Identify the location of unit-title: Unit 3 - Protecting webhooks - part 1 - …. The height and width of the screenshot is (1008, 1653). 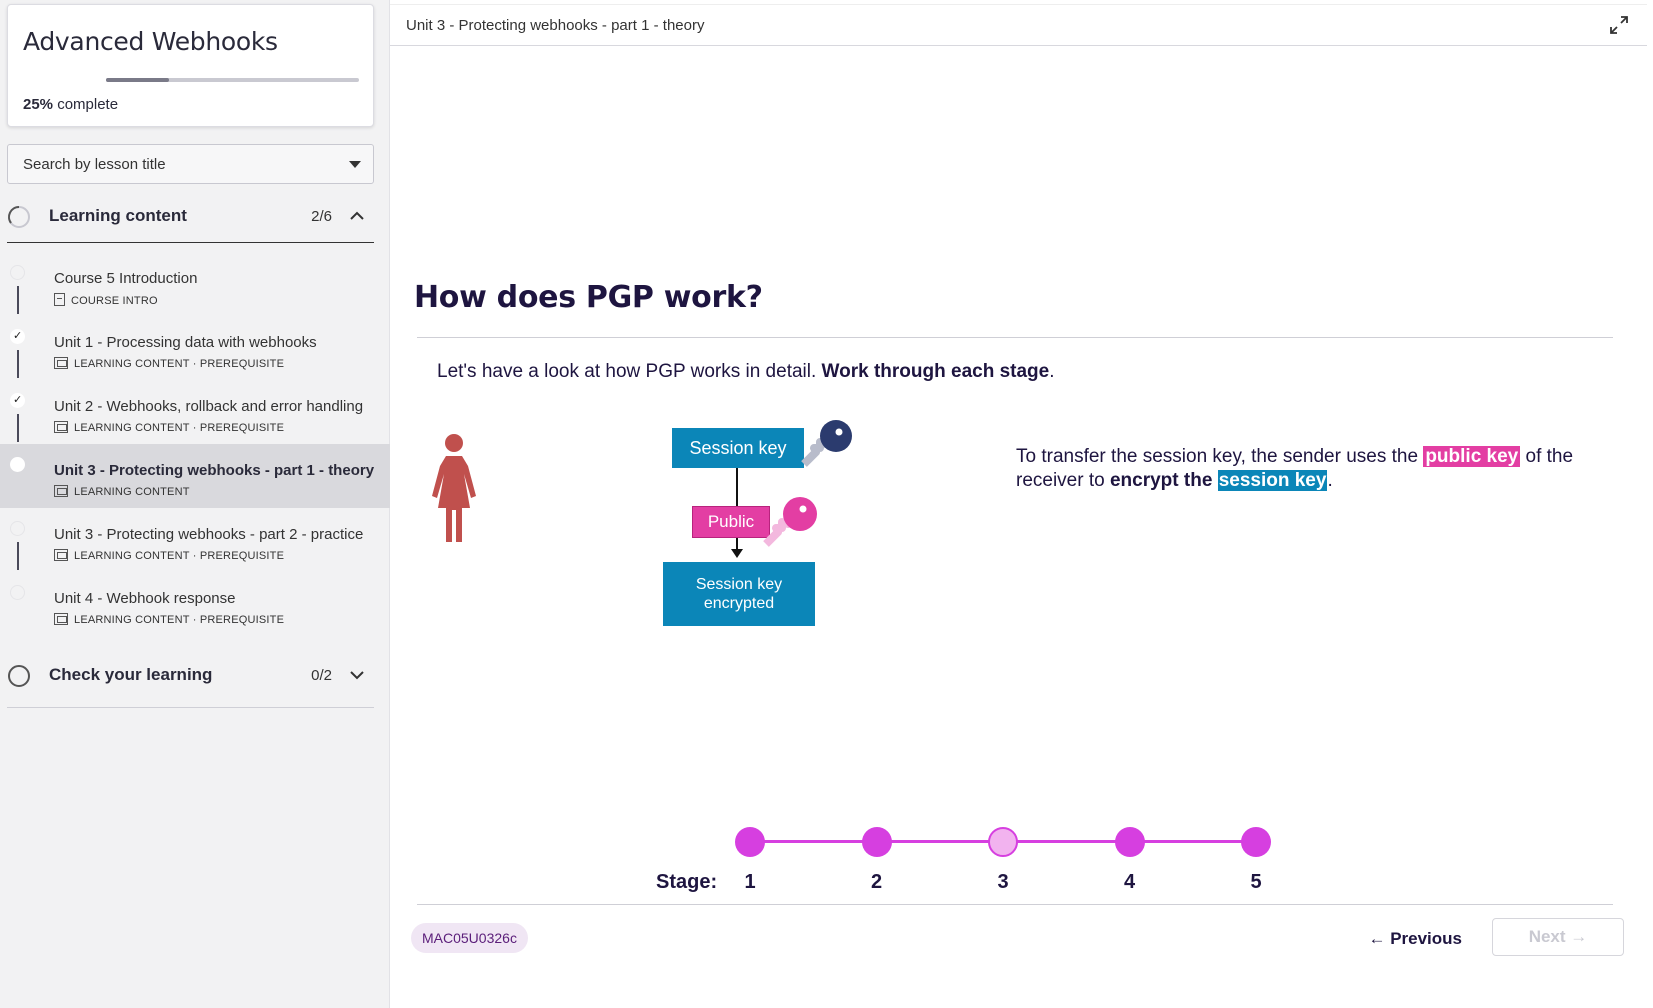
(555, 25).